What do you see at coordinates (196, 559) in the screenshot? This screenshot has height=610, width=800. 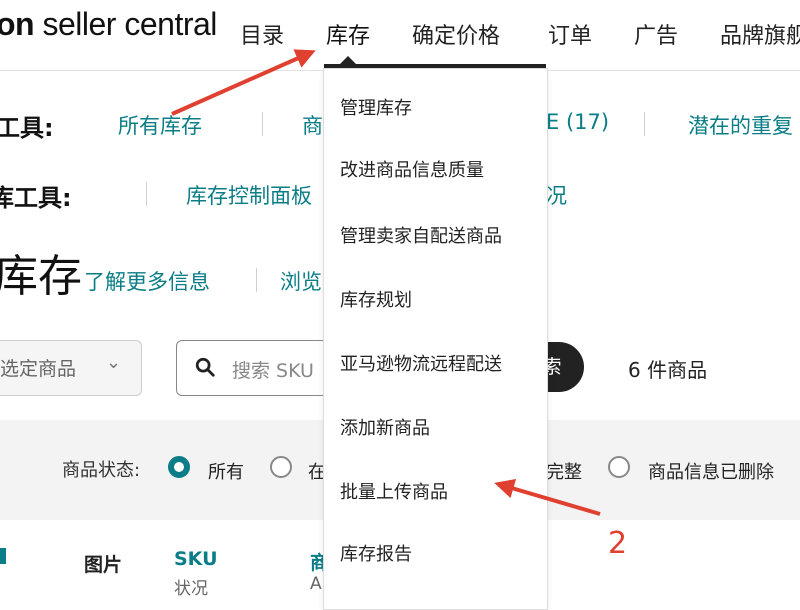 I see `column-header-sku: SKU` at bounding box center [196, 559].